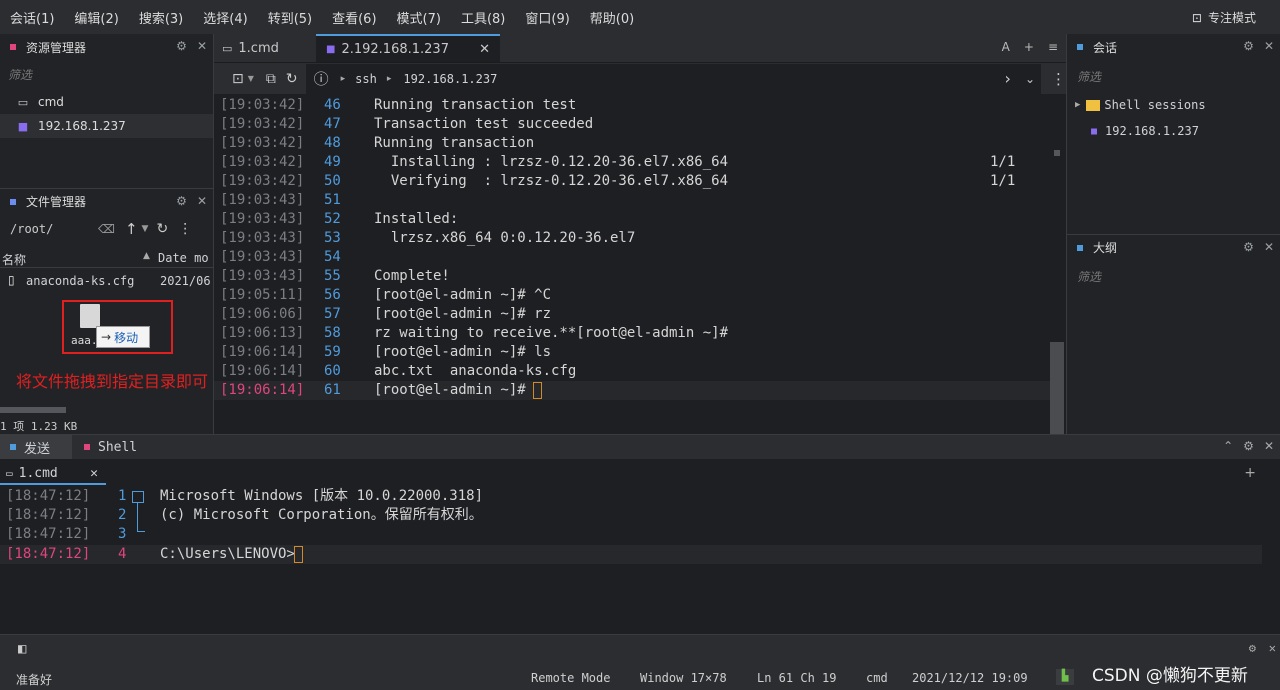 The height and width of the screenshot is (690, 1280). Describe the element at coordinates (50, 229) in the screenshot. I see `path-input: /root/` at that location.